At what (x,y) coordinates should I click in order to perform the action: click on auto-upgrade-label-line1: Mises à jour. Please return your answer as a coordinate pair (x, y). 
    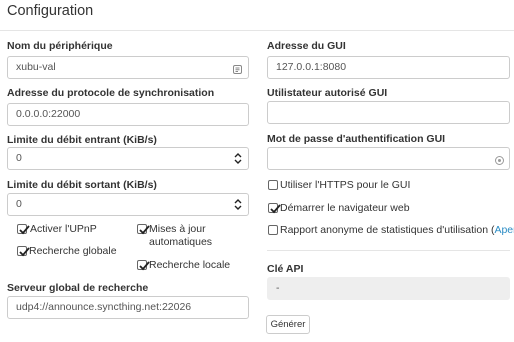
    Looking at the image, I should click on (177, 229).